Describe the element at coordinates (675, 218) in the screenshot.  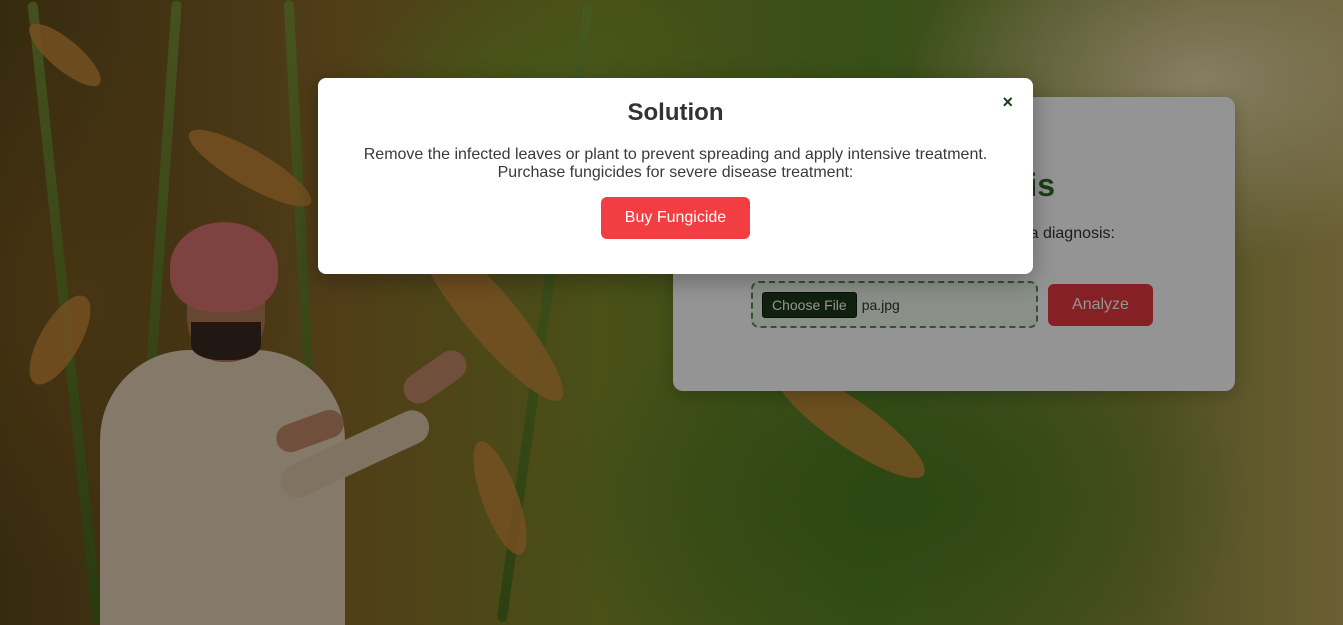
I see `buy-fungicide-button: Buy Fungicide` at that location.